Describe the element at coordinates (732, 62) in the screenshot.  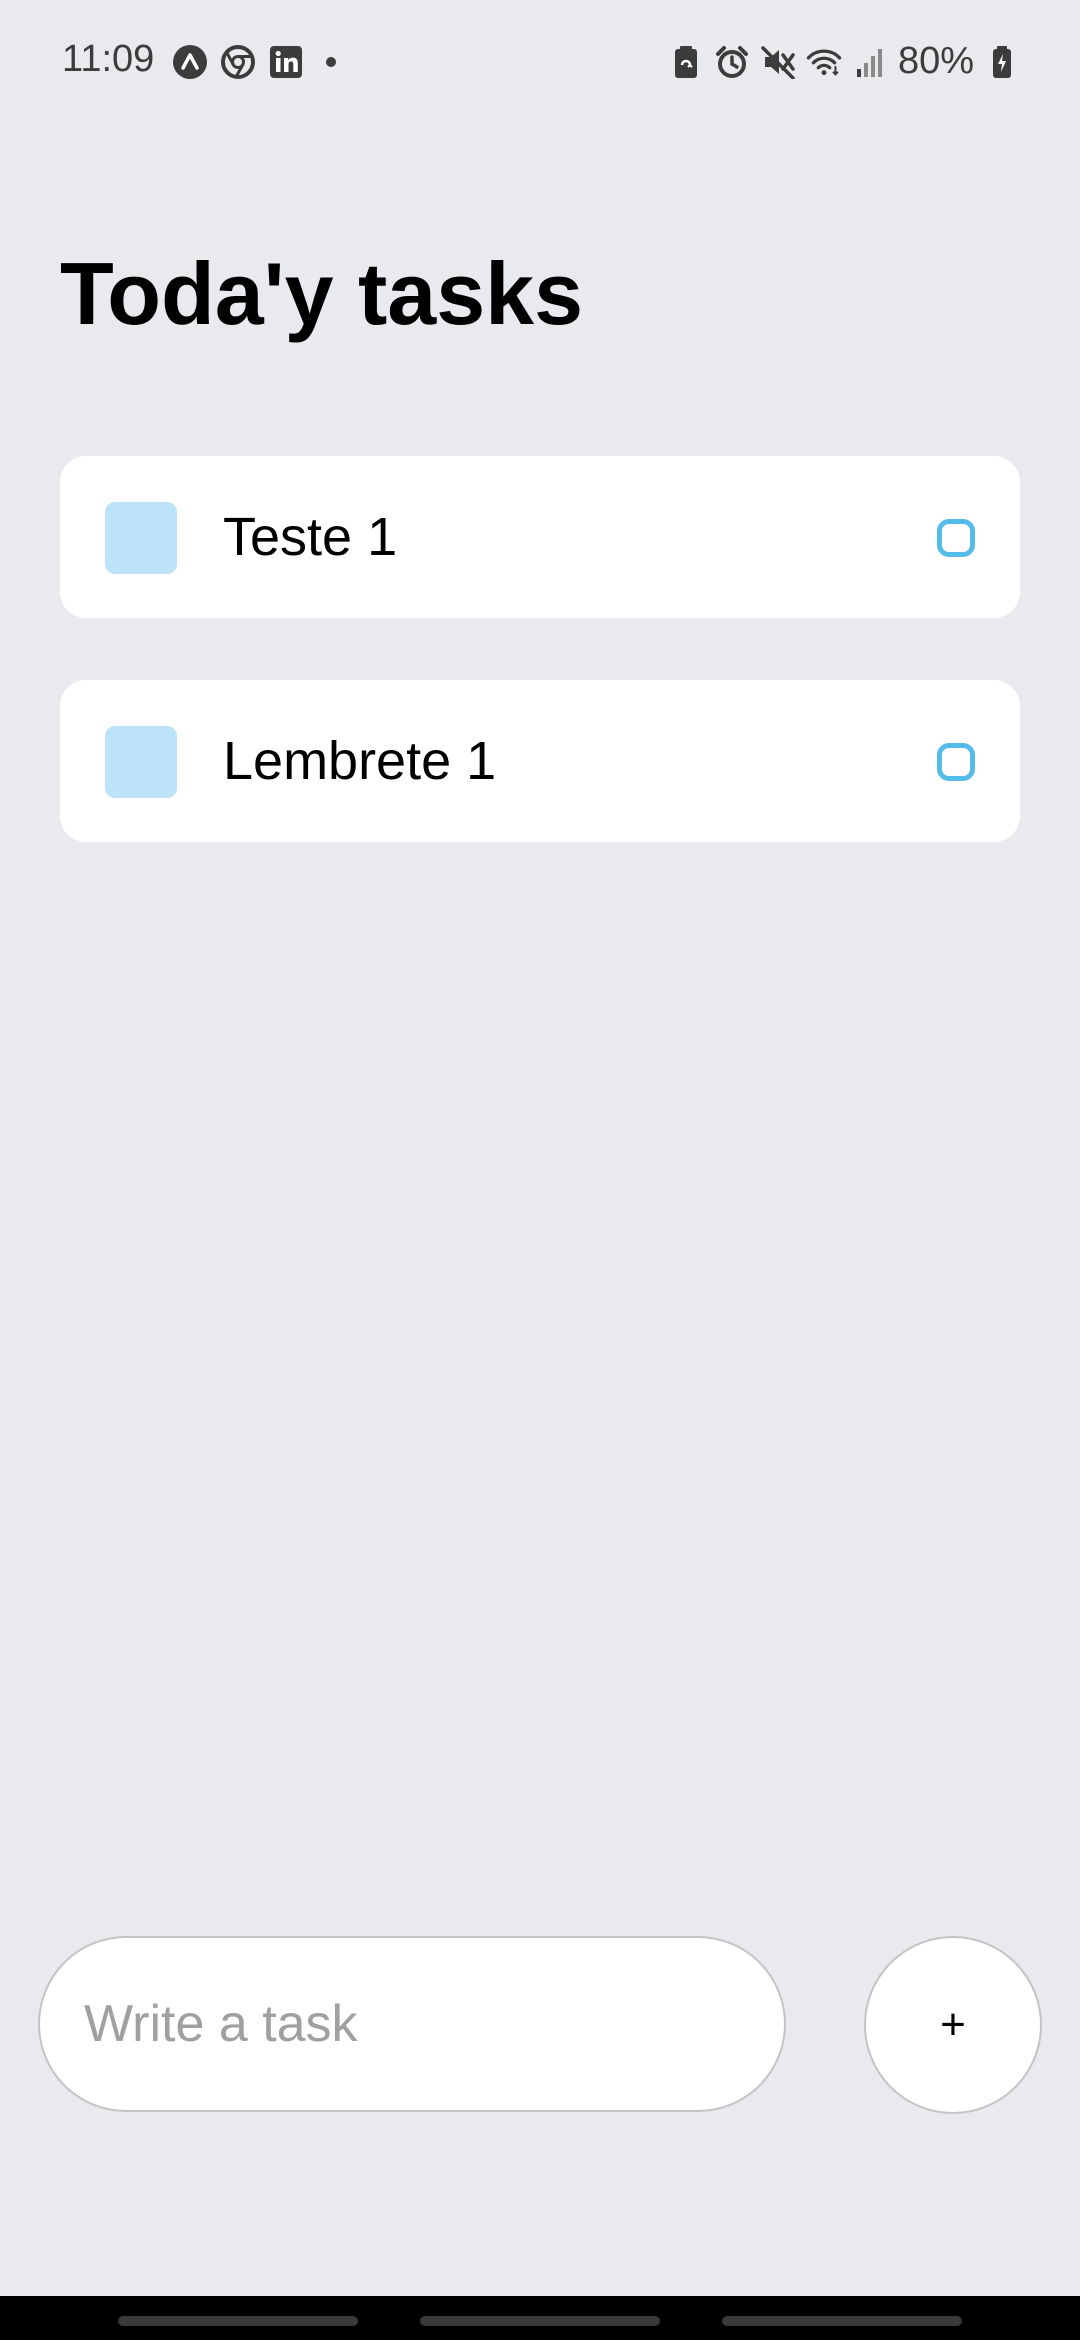
I see `alarm-icon` at that location.